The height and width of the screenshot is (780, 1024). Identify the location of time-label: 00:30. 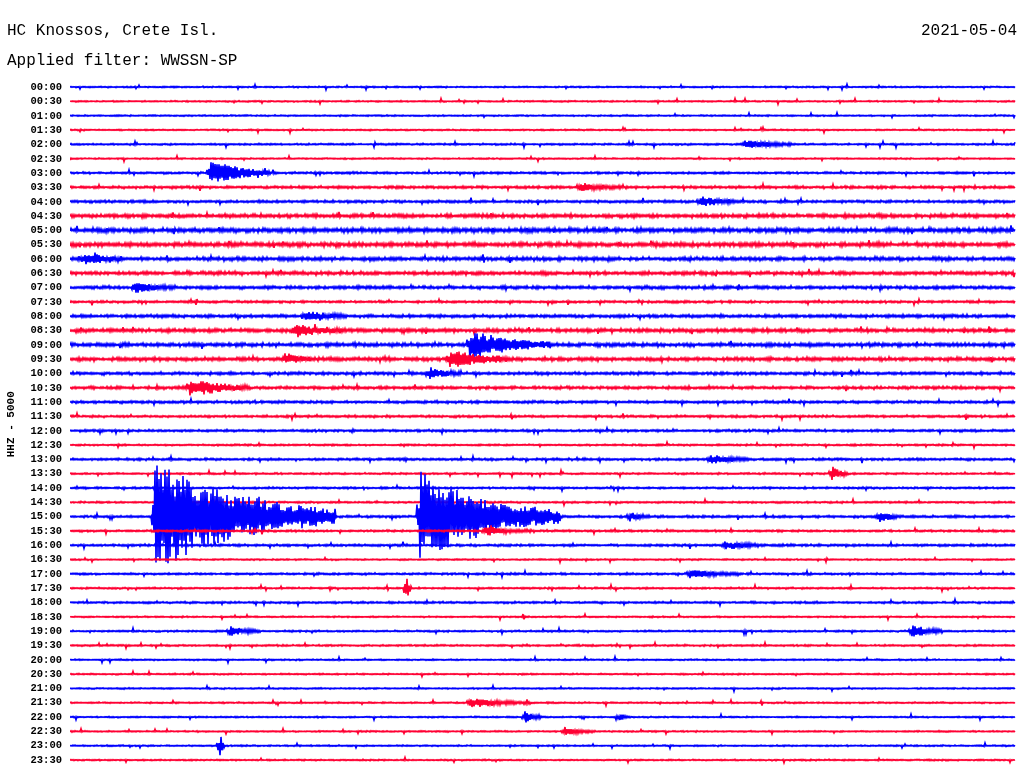
(46, 101).